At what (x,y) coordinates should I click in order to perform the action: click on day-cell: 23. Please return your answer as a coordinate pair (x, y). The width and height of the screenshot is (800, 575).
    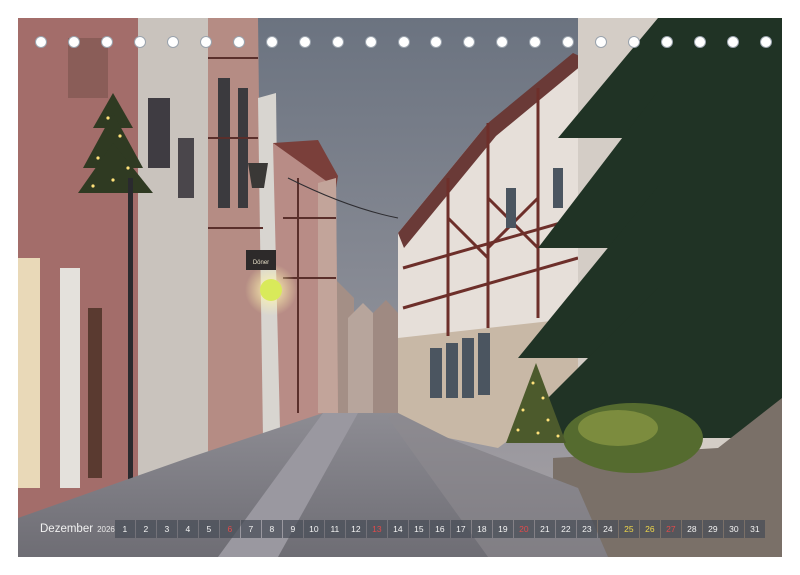
    Looking at the image, I should click on (586, 528).